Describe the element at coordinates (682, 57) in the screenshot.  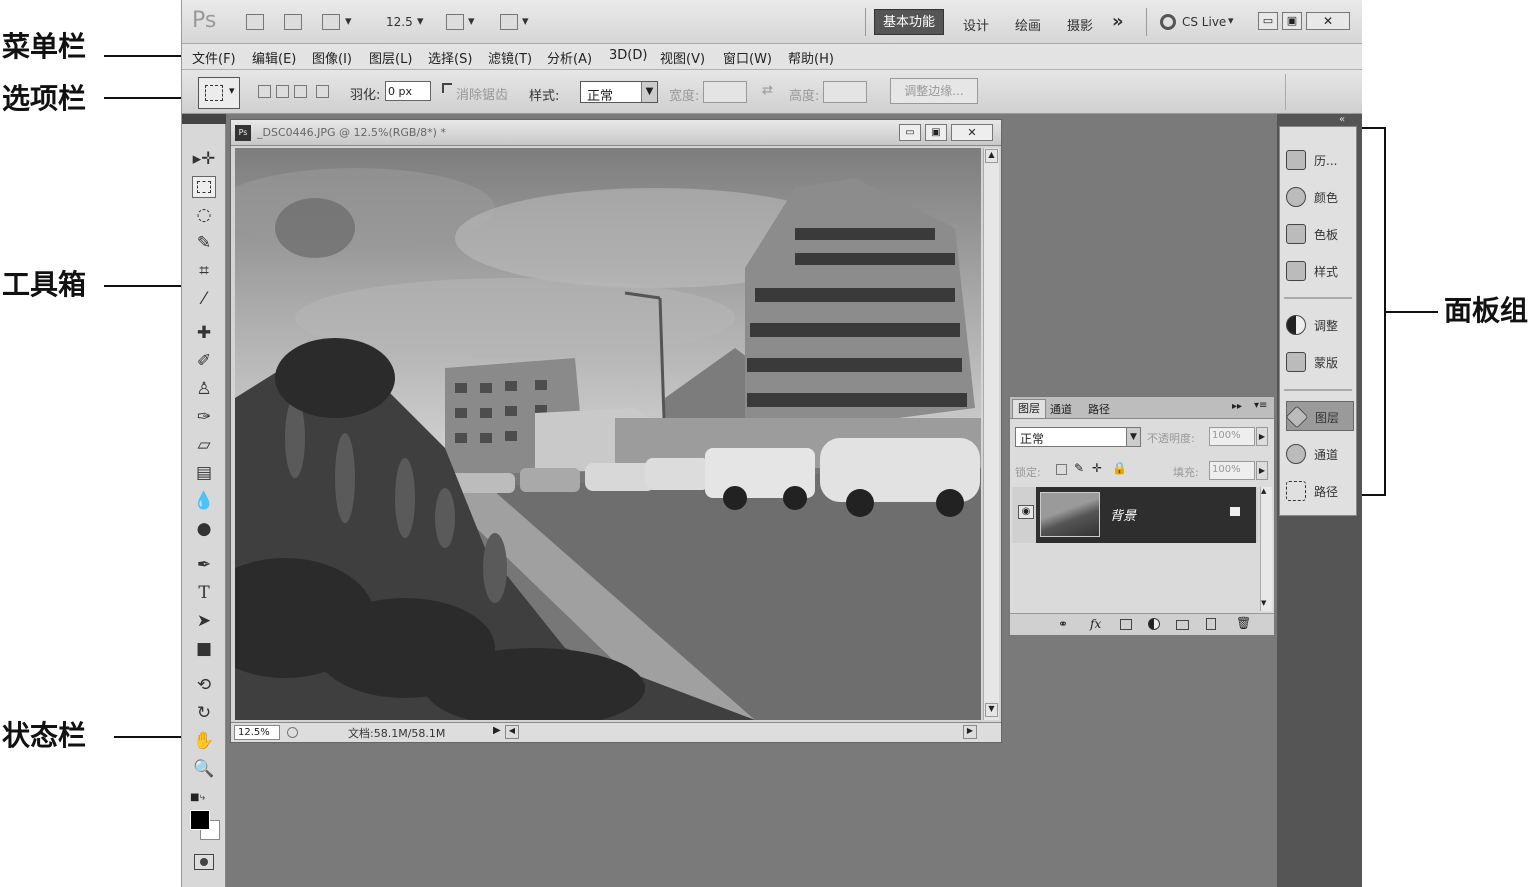
I see `menu-view: 视图(V)` at that location.